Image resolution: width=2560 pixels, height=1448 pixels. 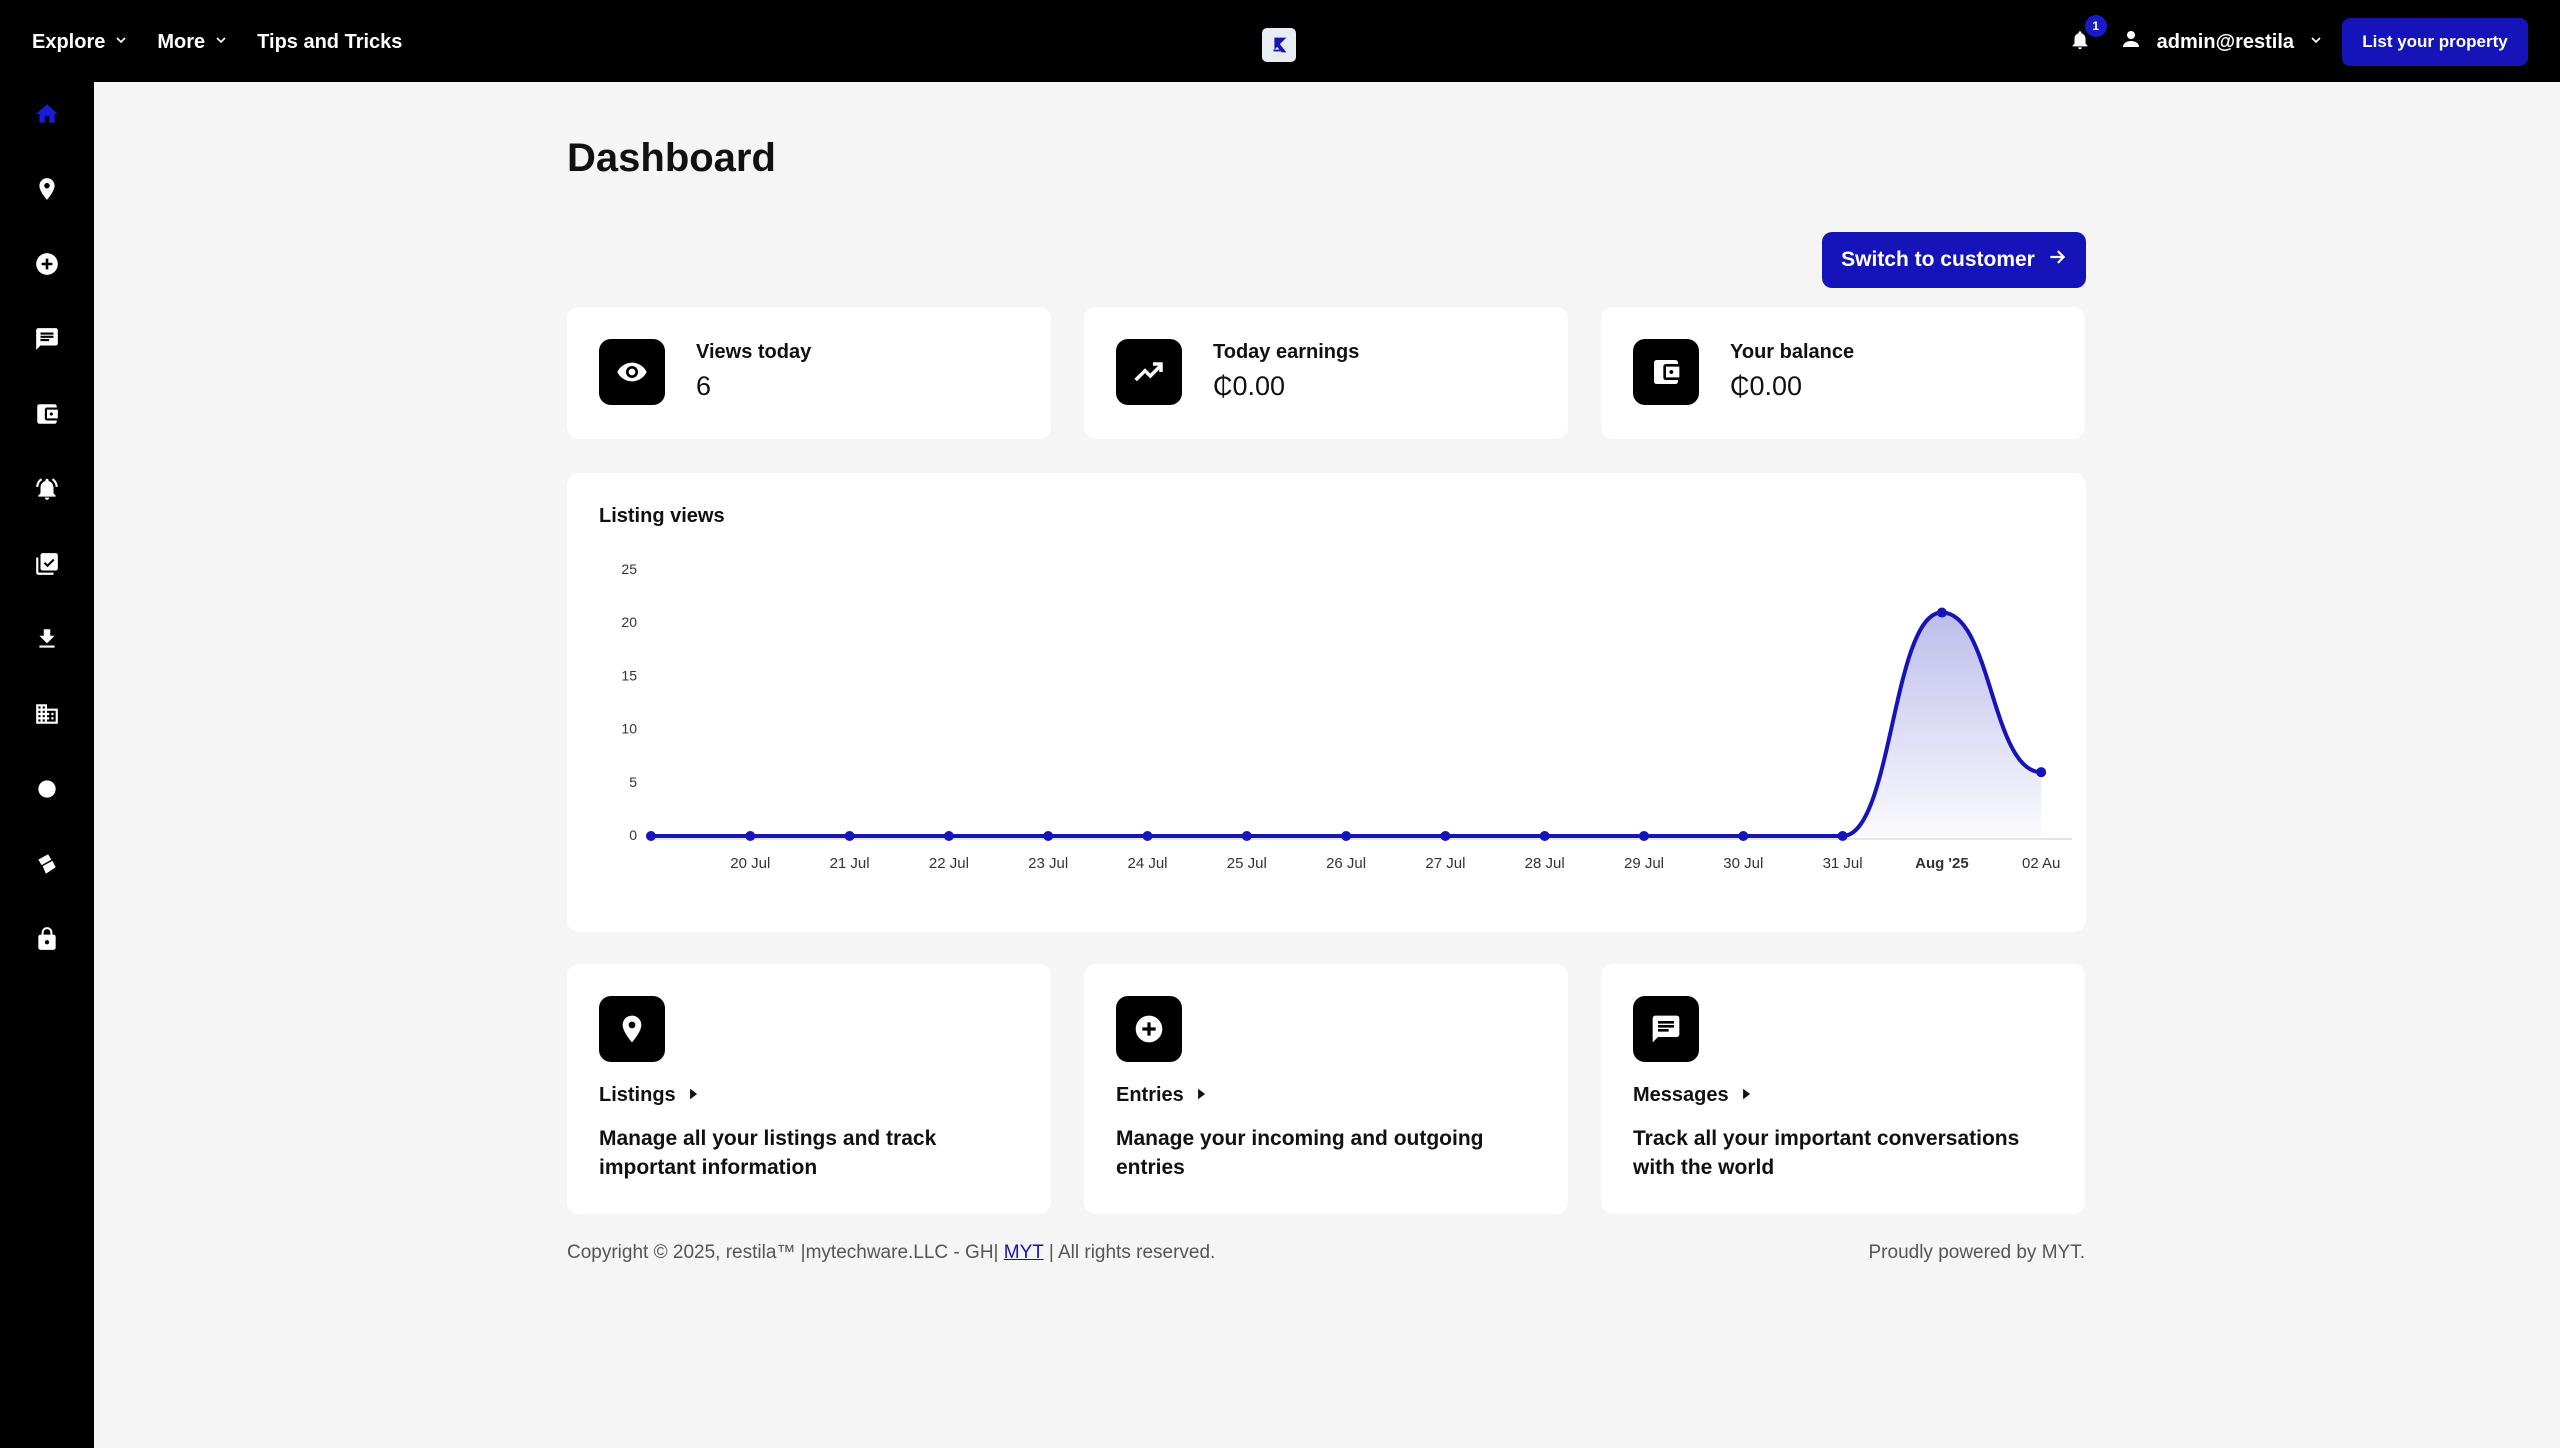 I want to click on footer-powered: Proudly powered by MYT., so click(x=1977, y=1252).